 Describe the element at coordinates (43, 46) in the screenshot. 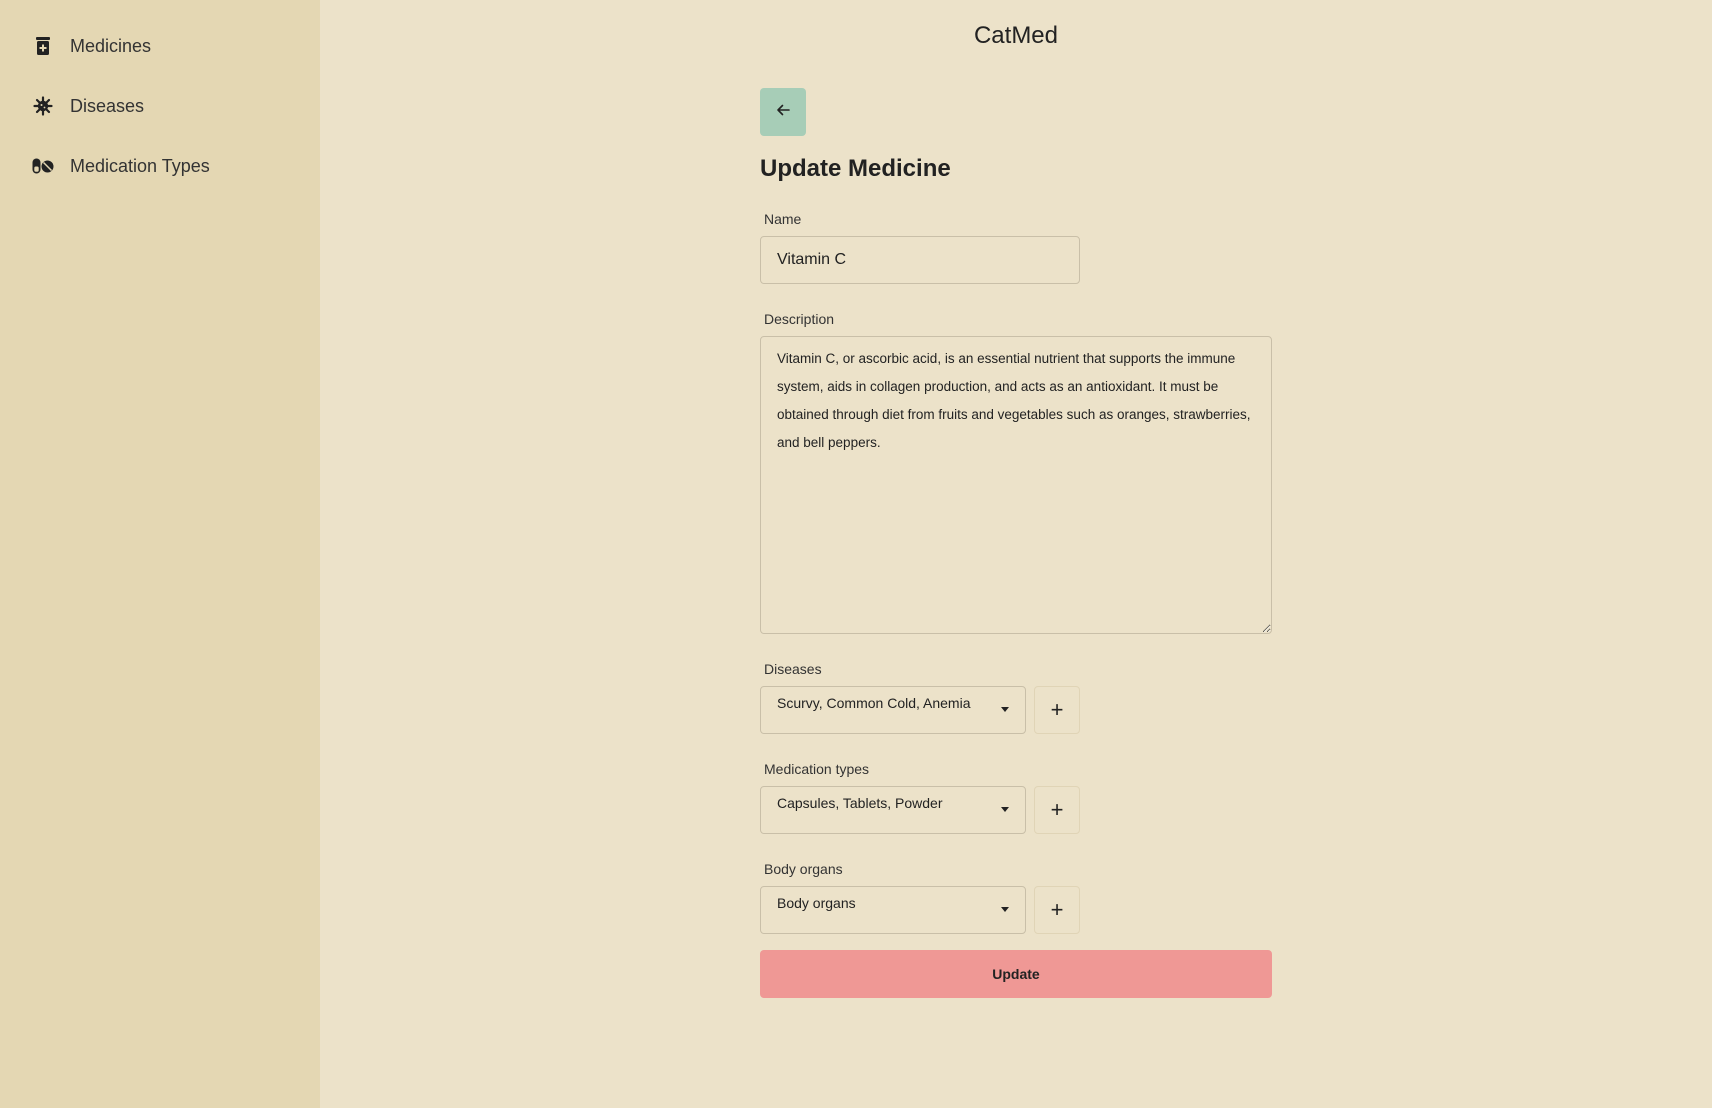

I see `medicine-bottle-icon` at that location.